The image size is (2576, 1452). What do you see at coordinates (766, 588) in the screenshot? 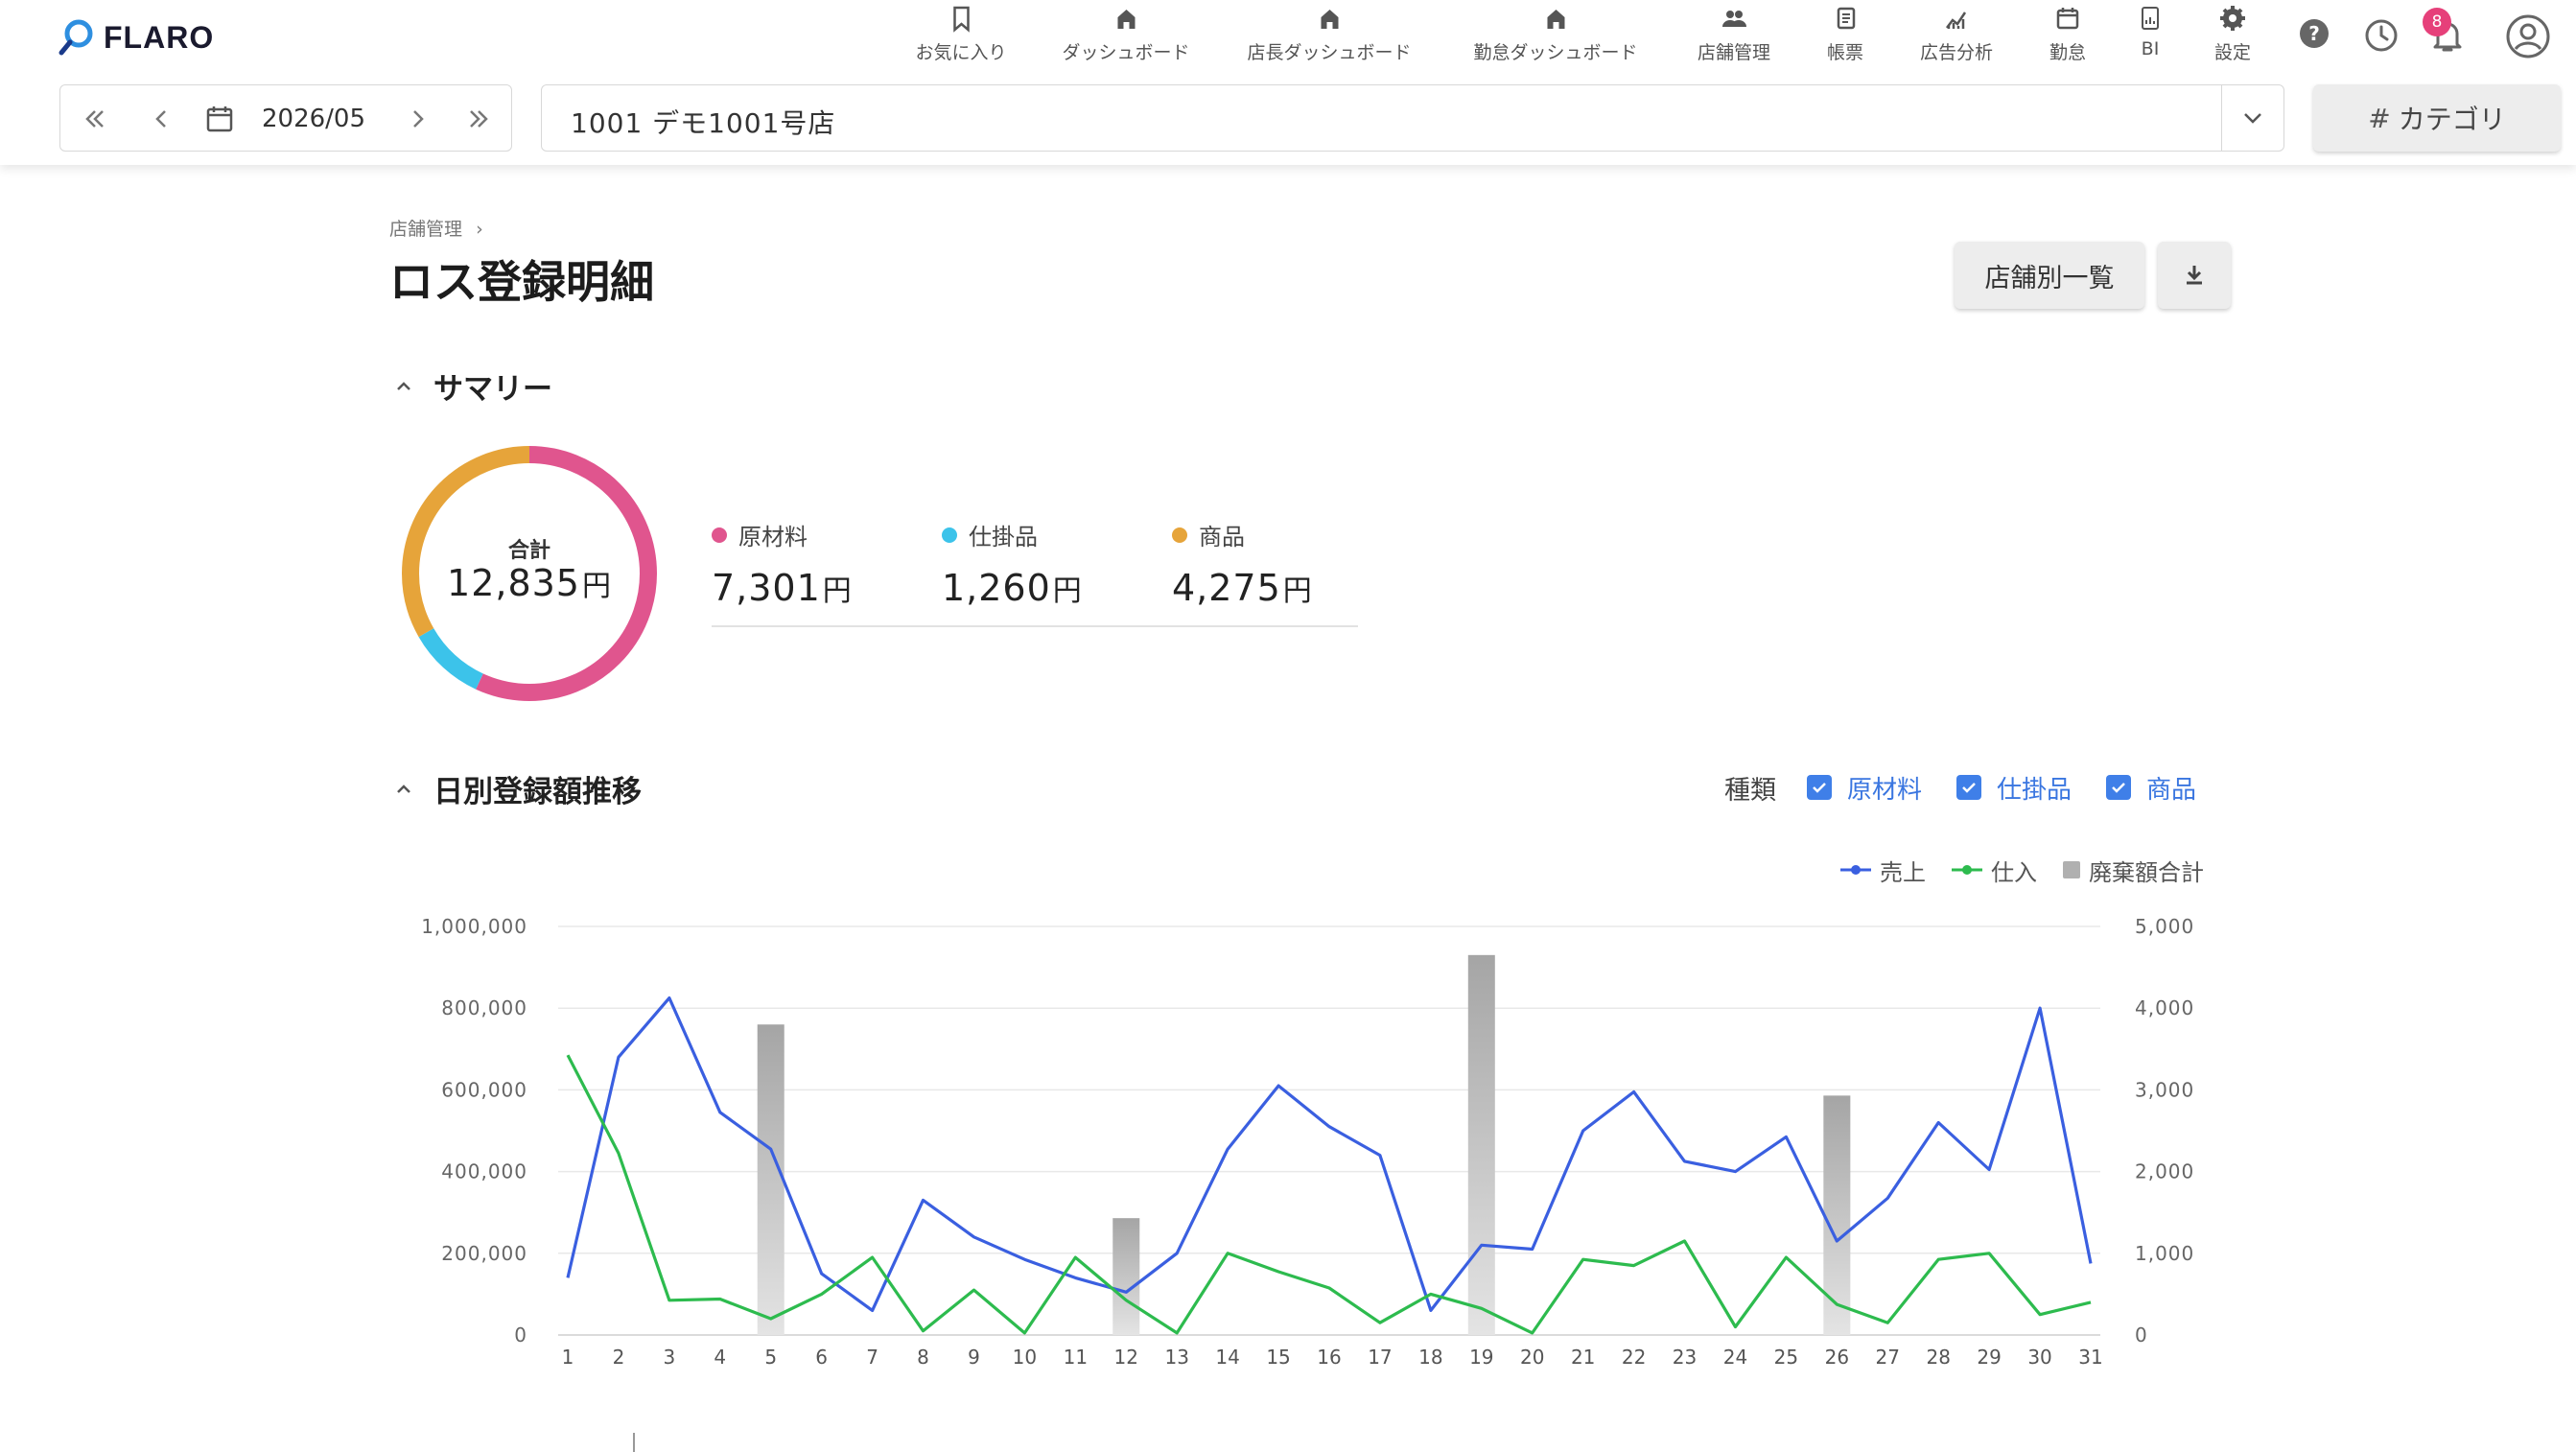
I see `stat-value: 7,301` at bounding box center [766, 588].